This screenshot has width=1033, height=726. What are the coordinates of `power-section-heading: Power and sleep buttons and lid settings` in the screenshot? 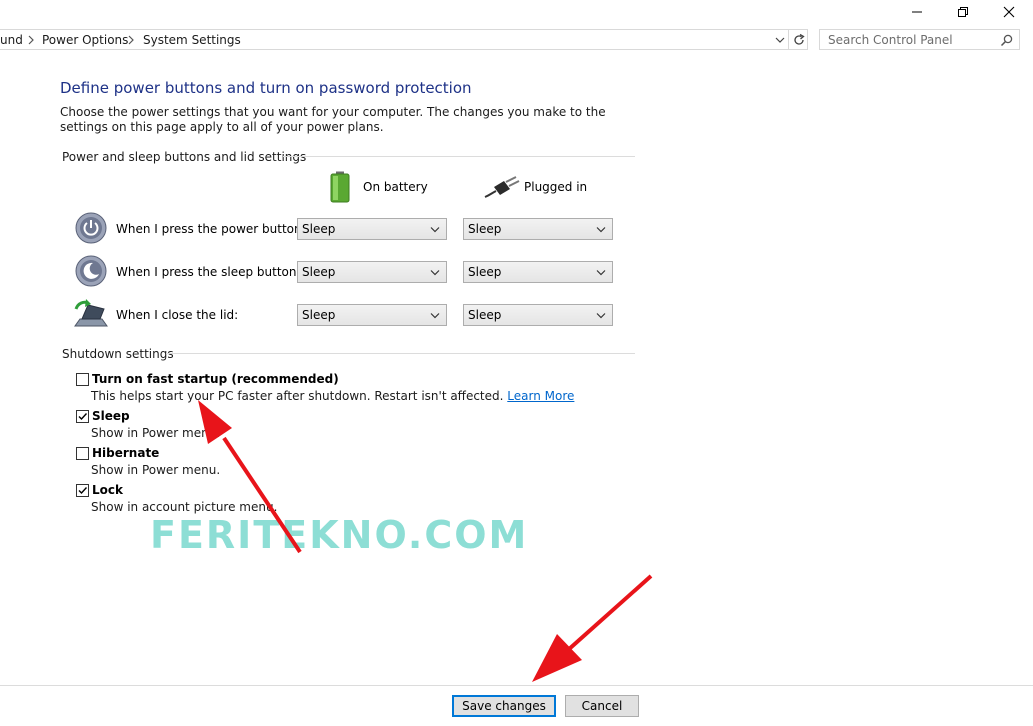 It's located at (184, 157).